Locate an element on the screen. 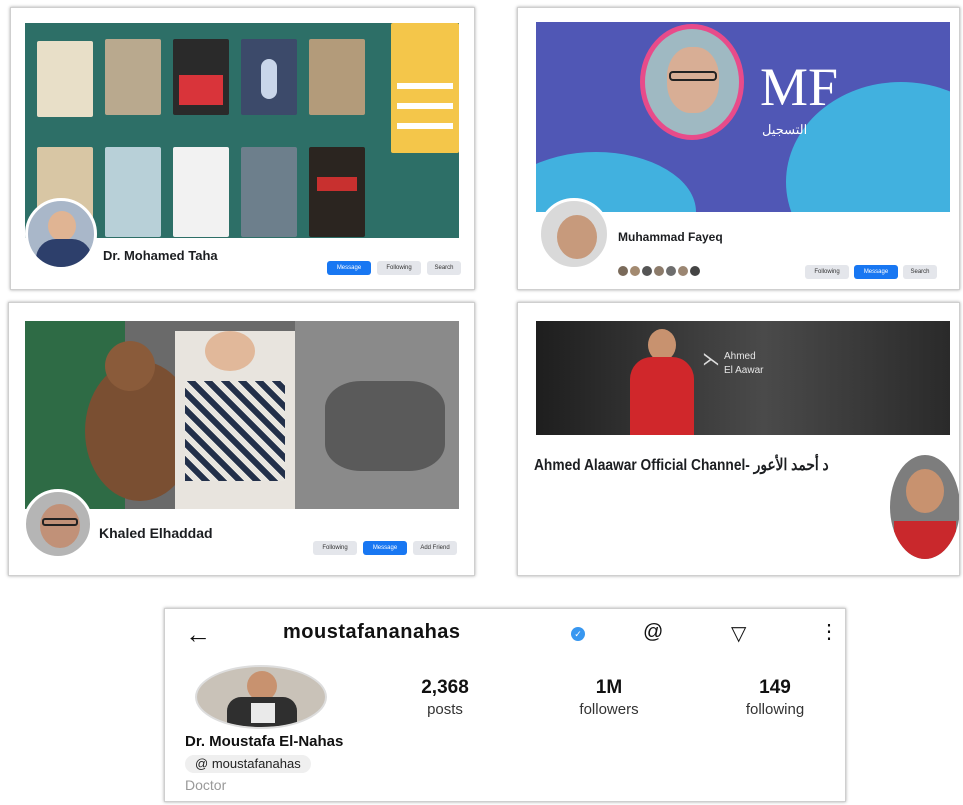 This screenshot has height=805, width=963. banner-logo-icon: ⋋ is located at coordinates (711, 359).